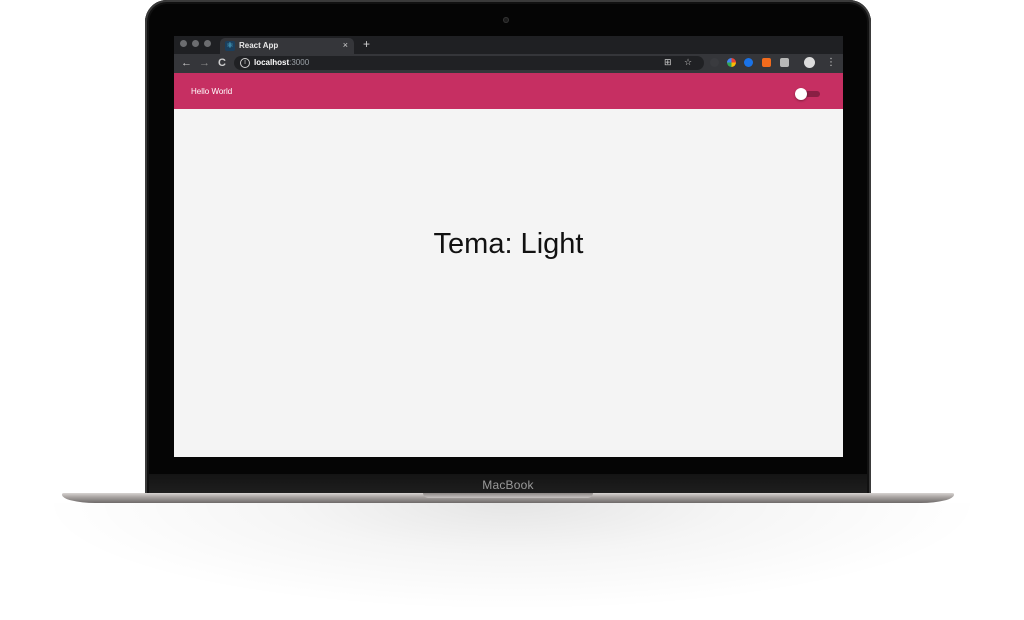 The image size is (1024, 620). Describe the element at coordinates (299, 62) in the screenshot. I see `url-port: :3000` at that location.